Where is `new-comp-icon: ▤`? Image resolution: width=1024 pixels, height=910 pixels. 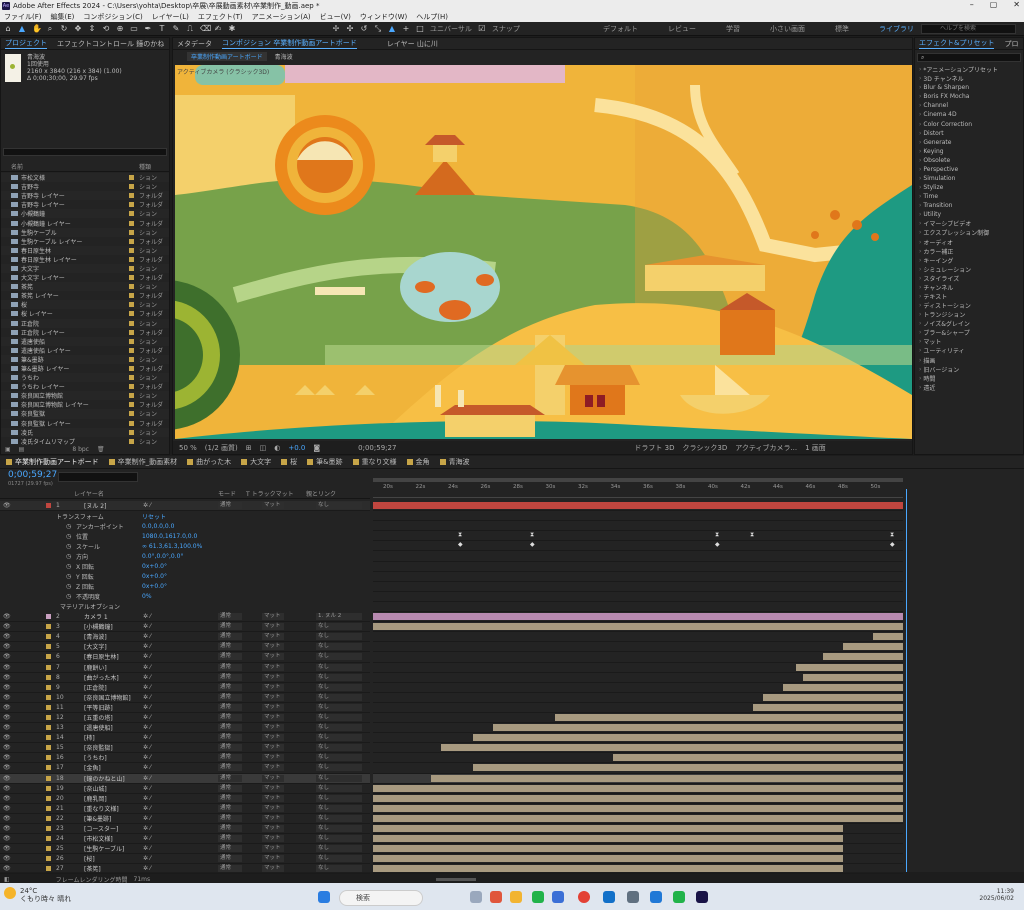 new-comp-icon: ▤ is located at coordinates (22, 449).